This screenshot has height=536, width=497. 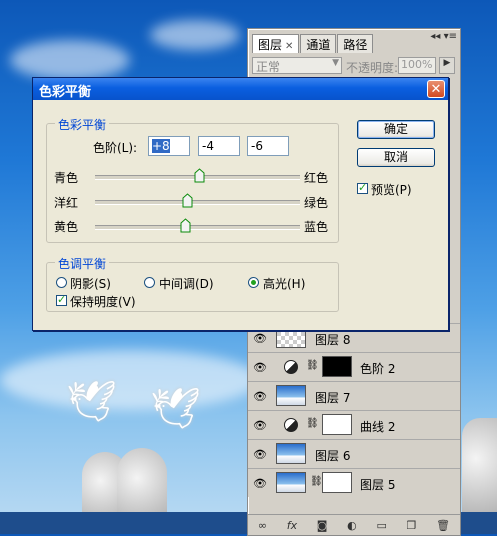 What do you see at coordinates (447, 65) in the screenshot?
I see `opacity-slider-button: ▶` at bounding box center [447, 65].